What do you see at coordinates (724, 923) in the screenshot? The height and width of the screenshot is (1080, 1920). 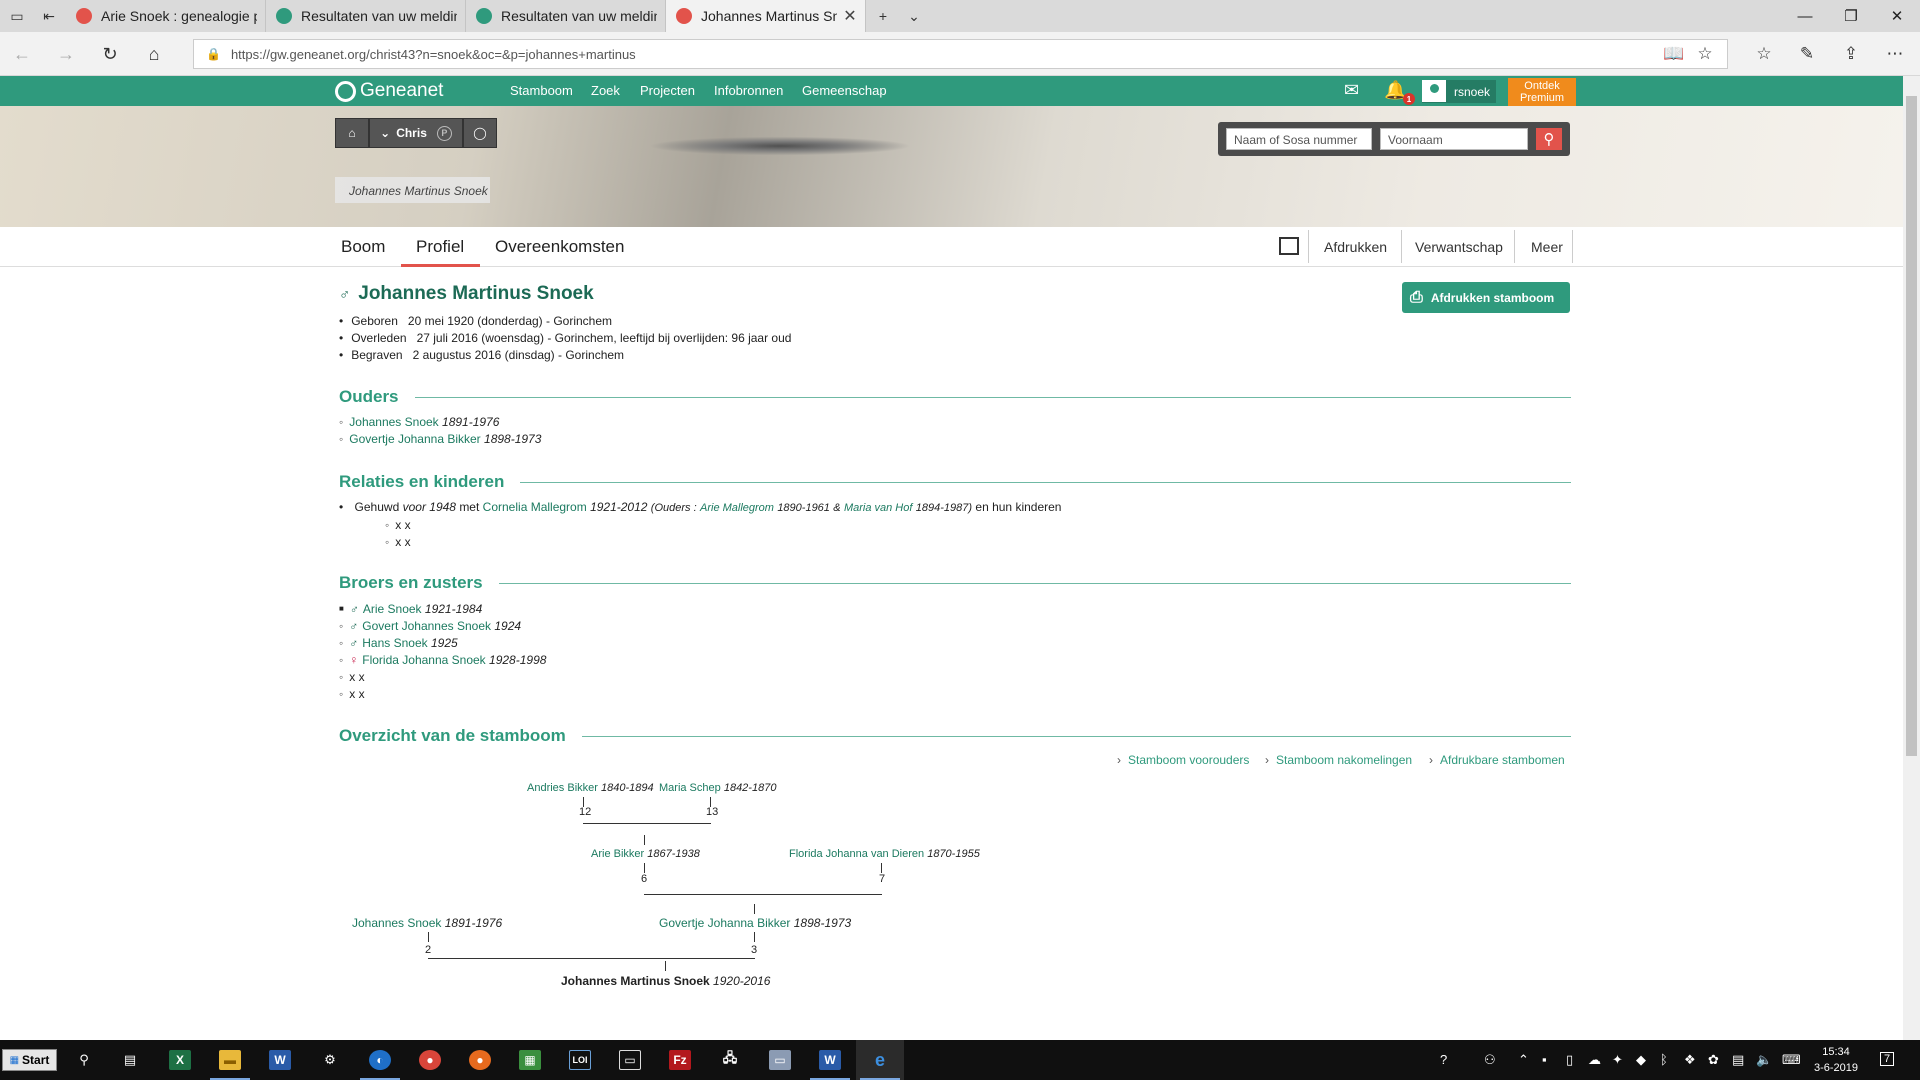 I see `tree-person-link: Govertje Johanna Bikker` at bounding box center [724, 923].